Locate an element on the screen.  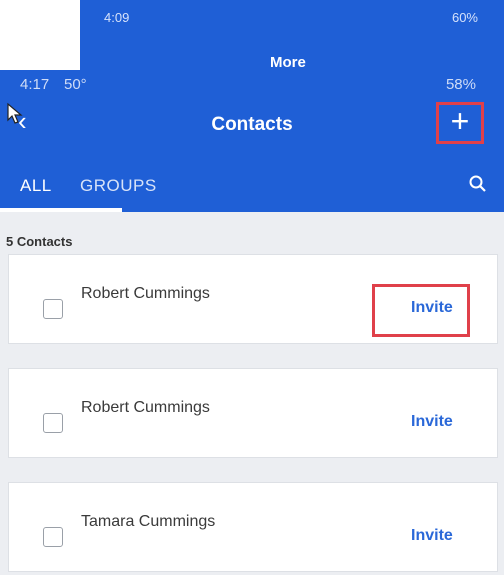
tab-all: ALL is located at coordinates (36, 186).